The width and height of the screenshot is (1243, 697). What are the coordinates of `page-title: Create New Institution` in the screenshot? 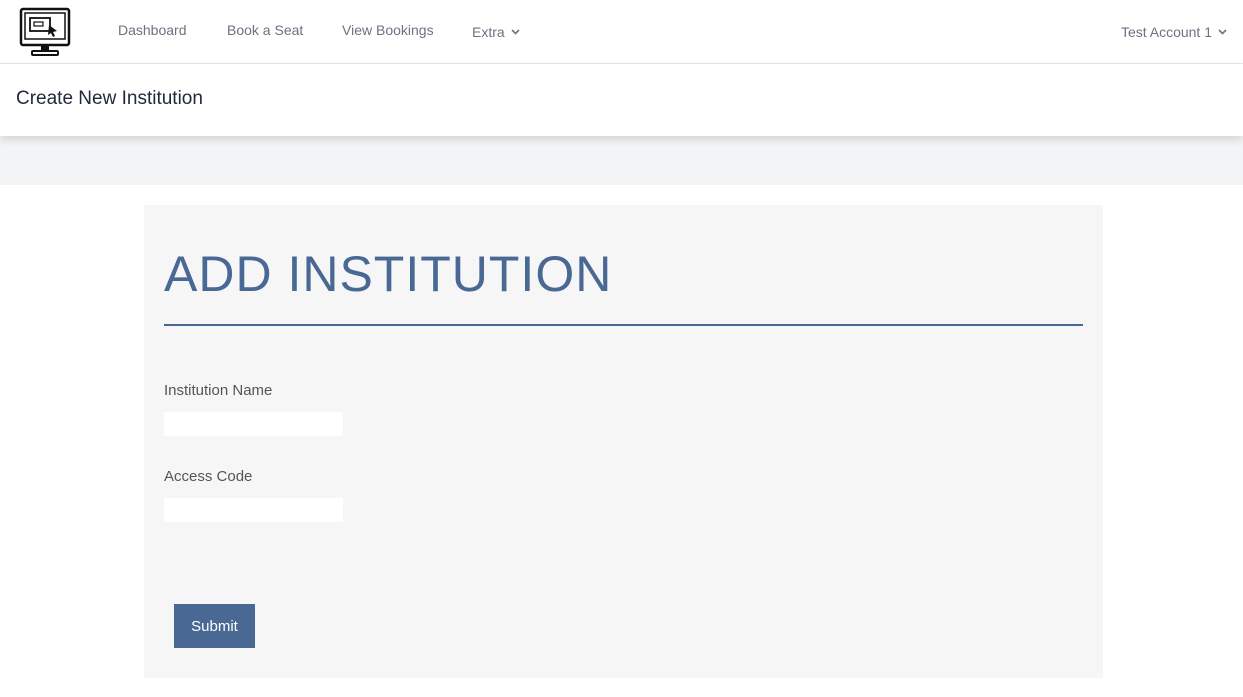 It's located at (109, 98).